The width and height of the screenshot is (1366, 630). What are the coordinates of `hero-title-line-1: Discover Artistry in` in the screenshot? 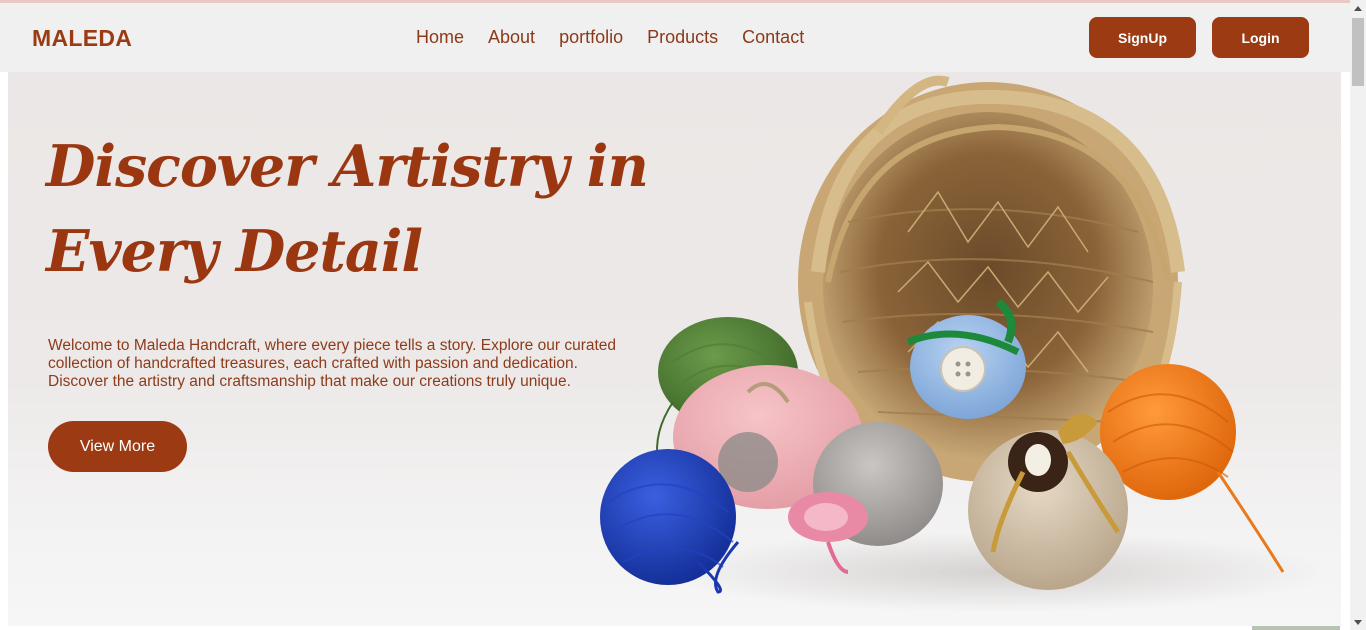 It's located at (347, 166).